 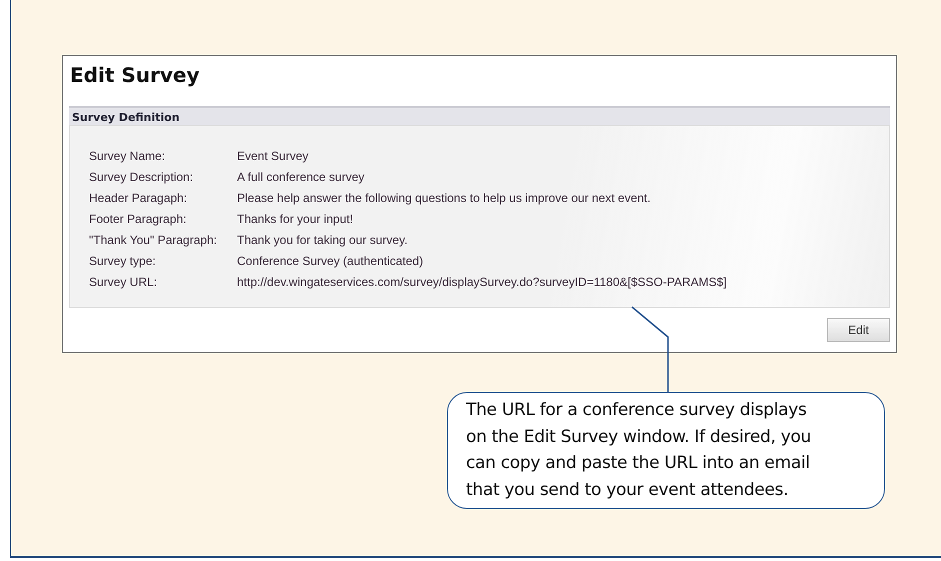 What do you see at coordinates (300, 177) in the screenshot?
I see `field-value: A full conference survey` at bounding box center [300, 177].